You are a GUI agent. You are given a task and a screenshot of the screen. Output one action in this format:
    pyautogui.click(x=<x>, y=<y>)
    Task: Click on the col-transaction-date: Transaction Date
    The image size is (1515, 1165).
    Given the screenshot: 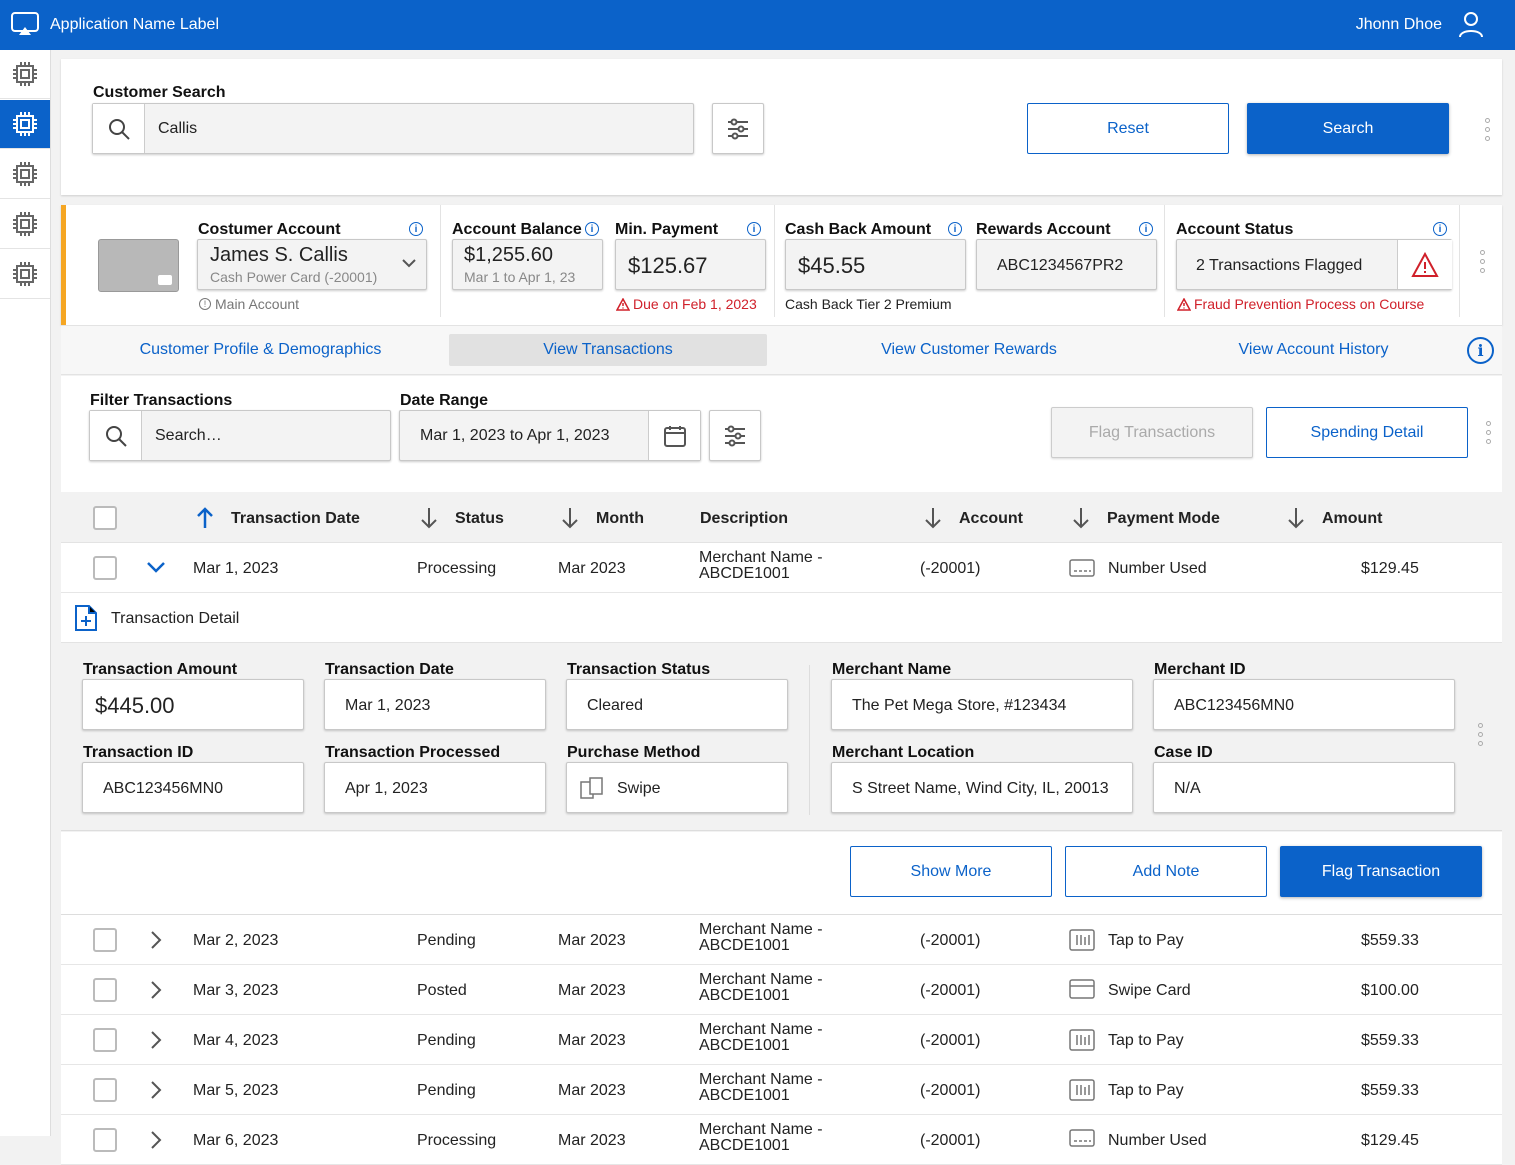 What is the action you would take?
    pyautogui.click(x=295, y=519)
    